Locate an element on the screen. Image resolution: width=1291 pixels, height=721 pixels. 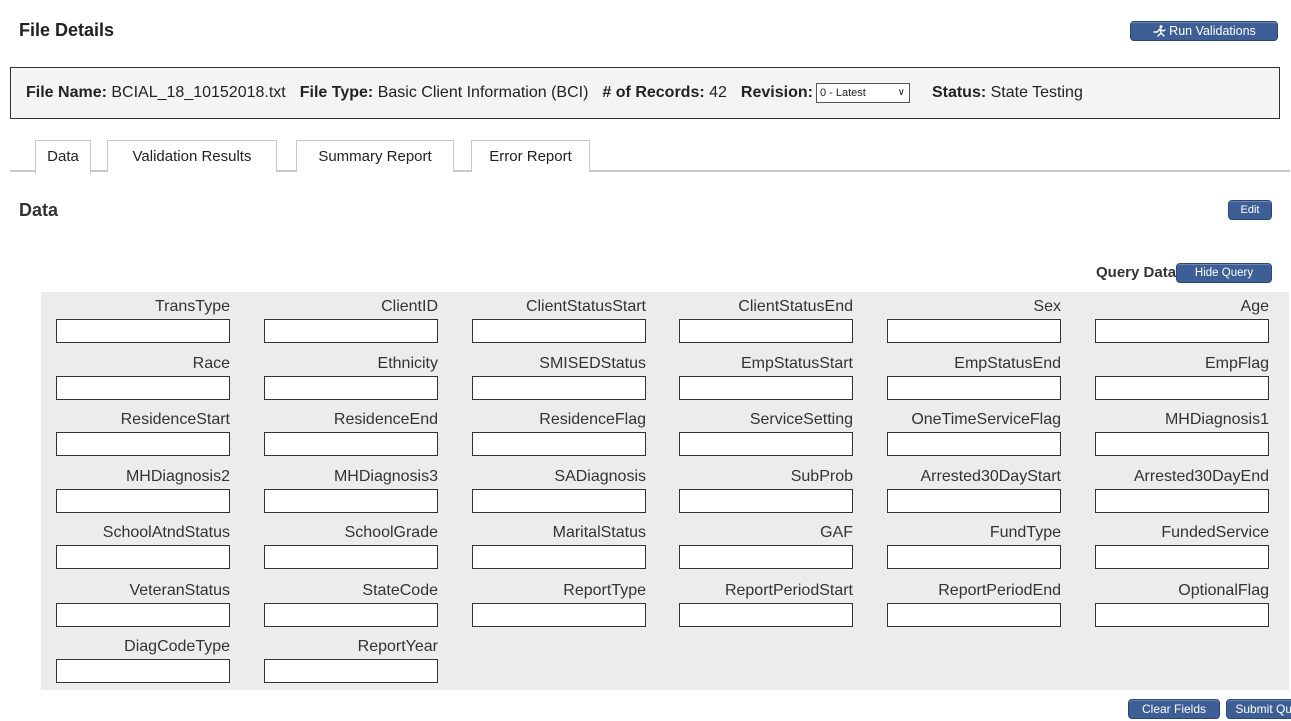
query-field: ClientStatusEnd is located at coordinates (766, 320).